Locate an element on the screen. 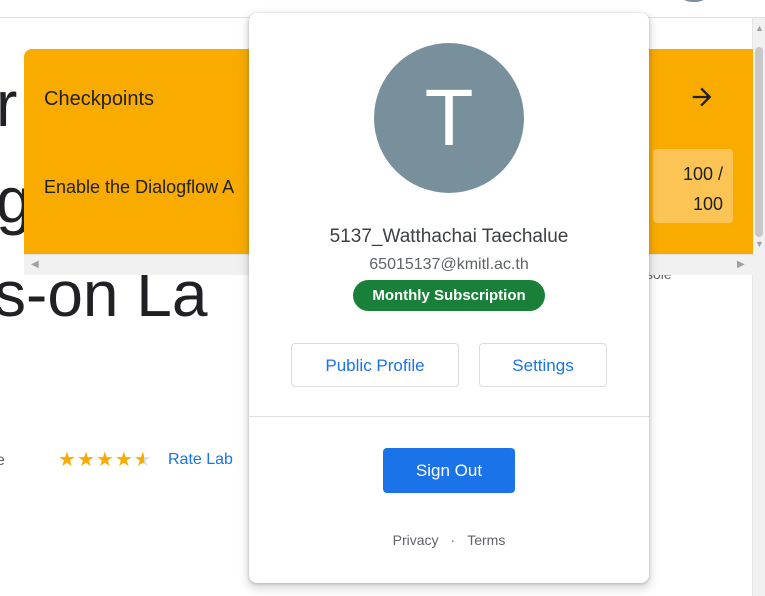 The height and width of the screenshot is (596, 765). terms-link: Terms is located at coordinates (486, 540).